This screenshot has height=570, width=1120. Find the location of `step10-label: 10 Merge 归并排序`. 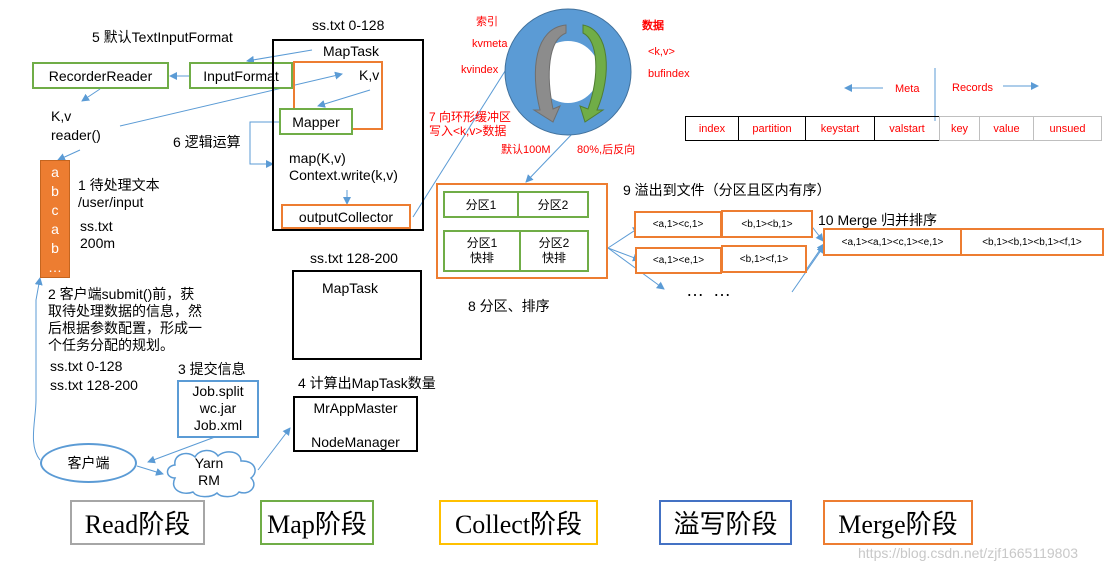

step10-label: 10 Merge 归并排序 is located at coordinates (878, 220).